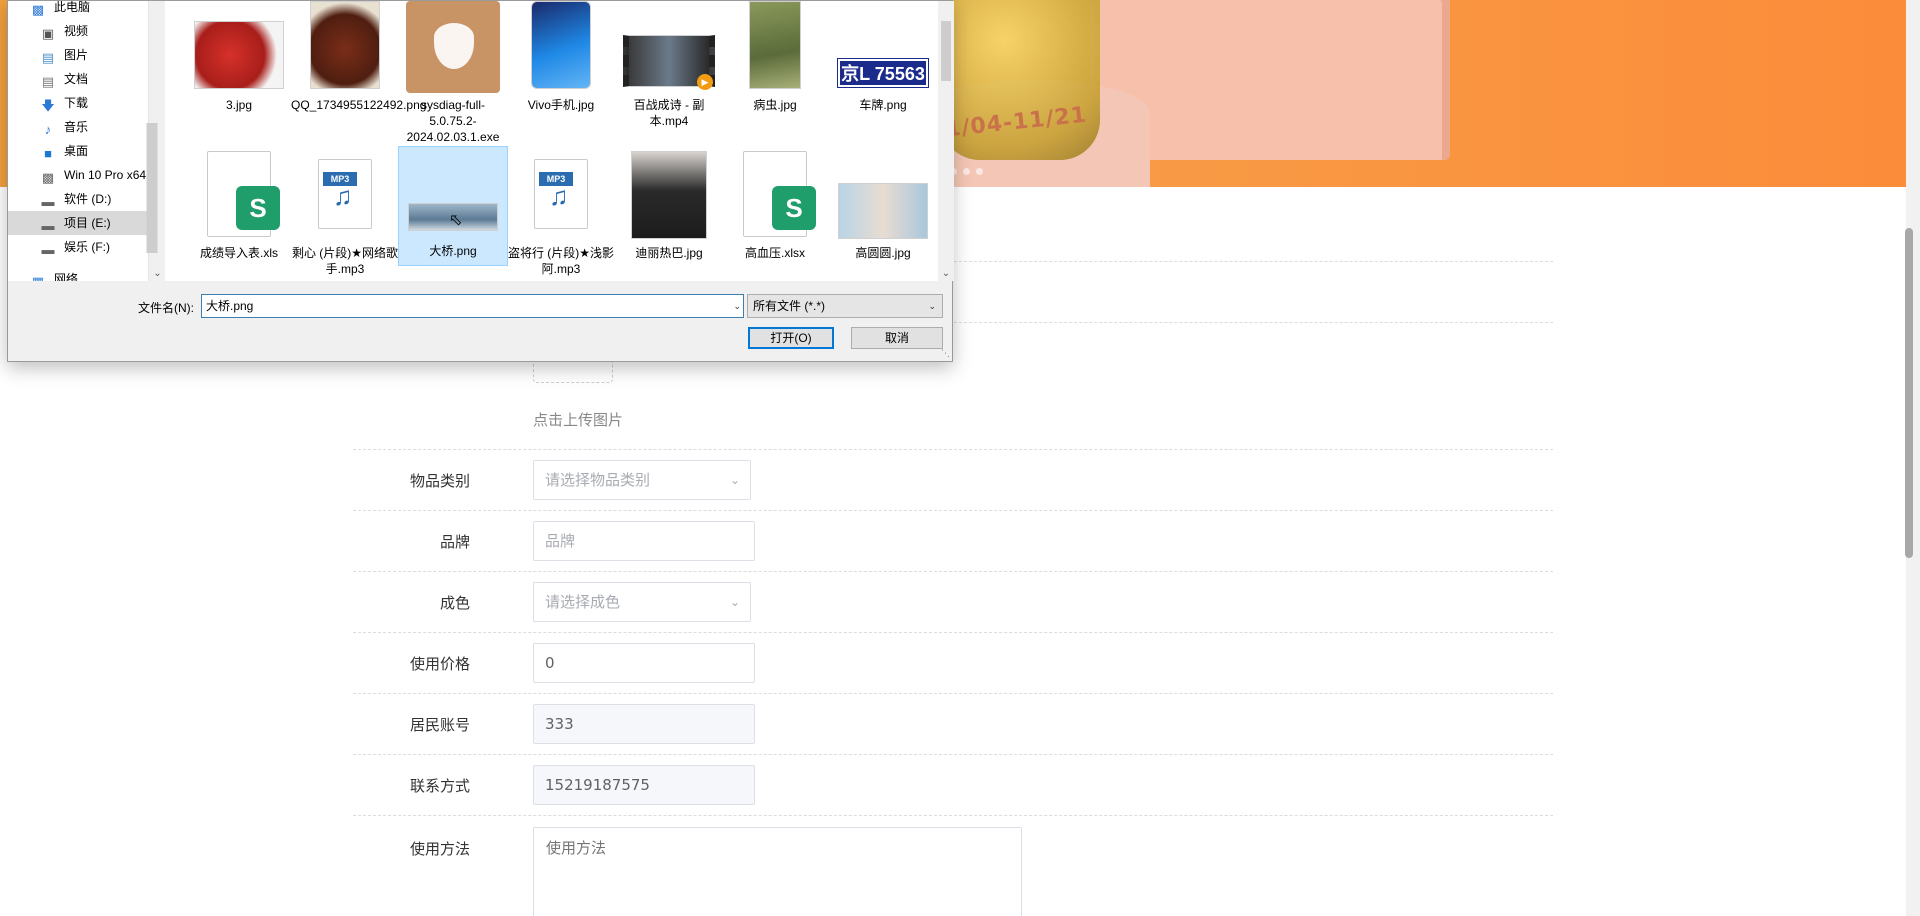 The height and width of the screenshot is (916, 1920). I want to click on nav-item-downloads: 🡇 下载, so click(94, 103).